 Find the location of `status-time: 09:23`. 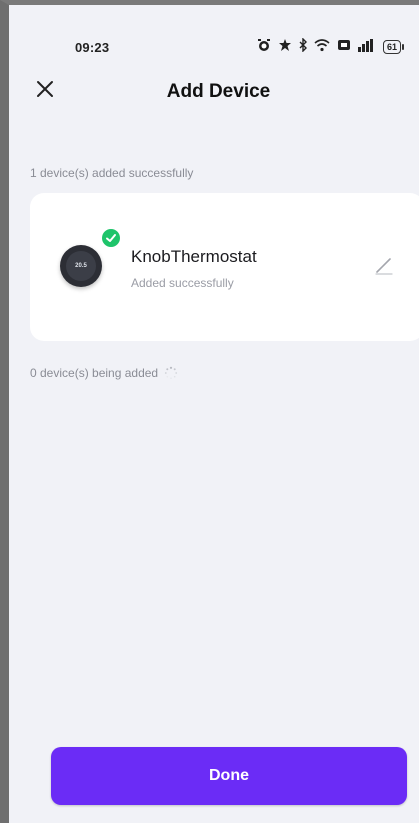

status-time: 09:23 is located at coordinates (92, 47).